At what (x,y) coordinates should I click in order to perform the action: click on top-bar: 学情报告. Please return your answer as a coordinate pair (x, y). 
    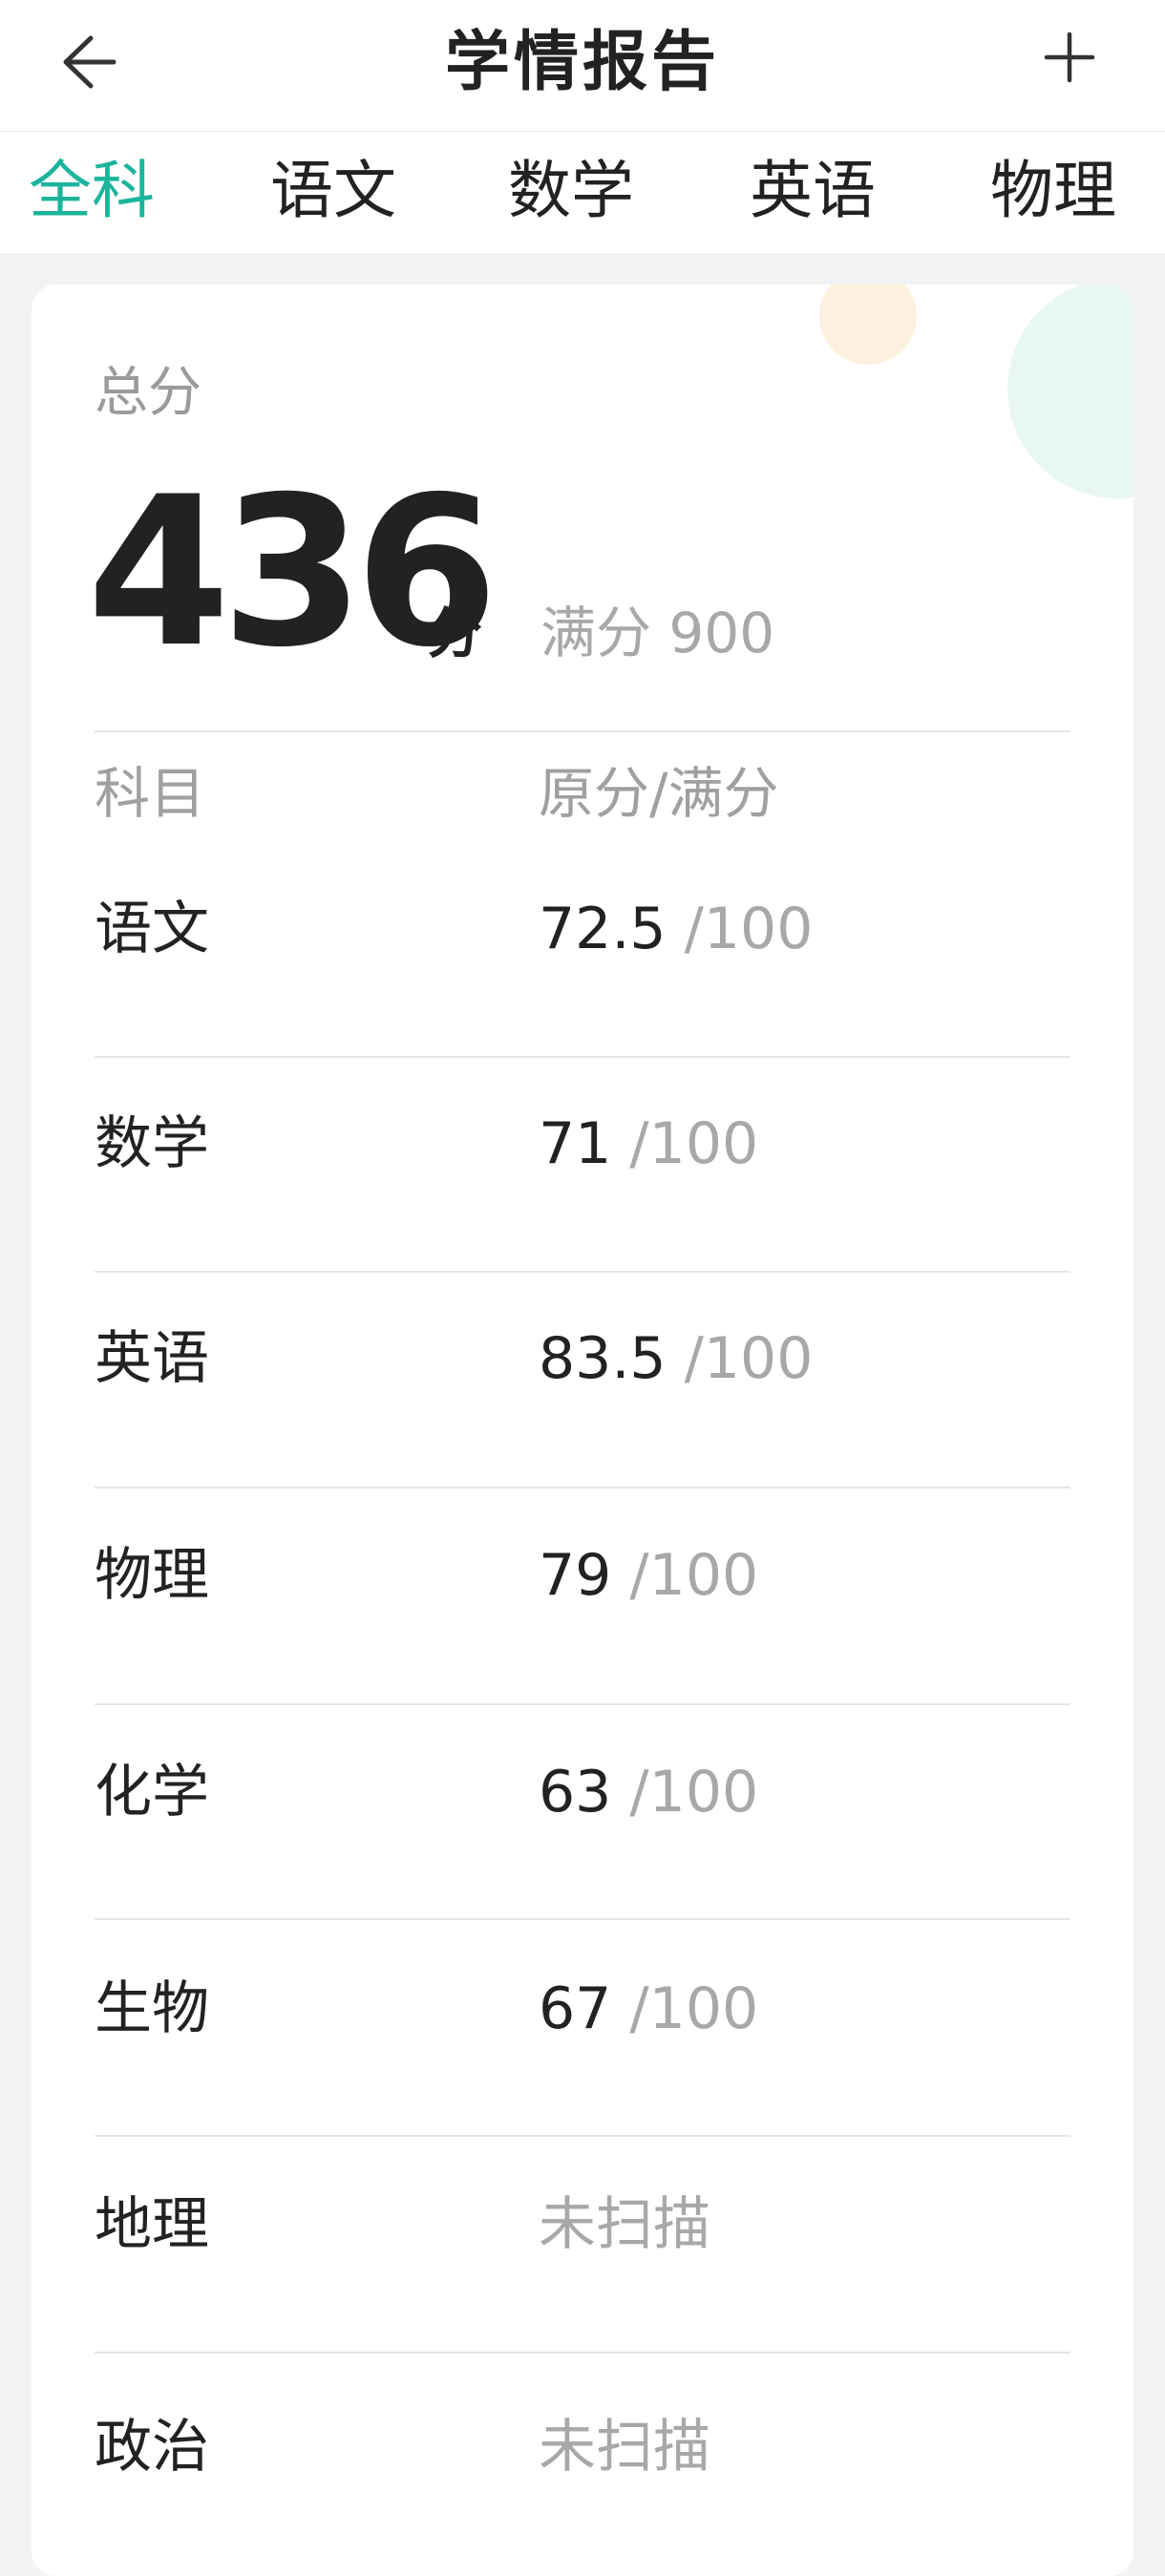
    Looking at the image, I should click on (582, 65).